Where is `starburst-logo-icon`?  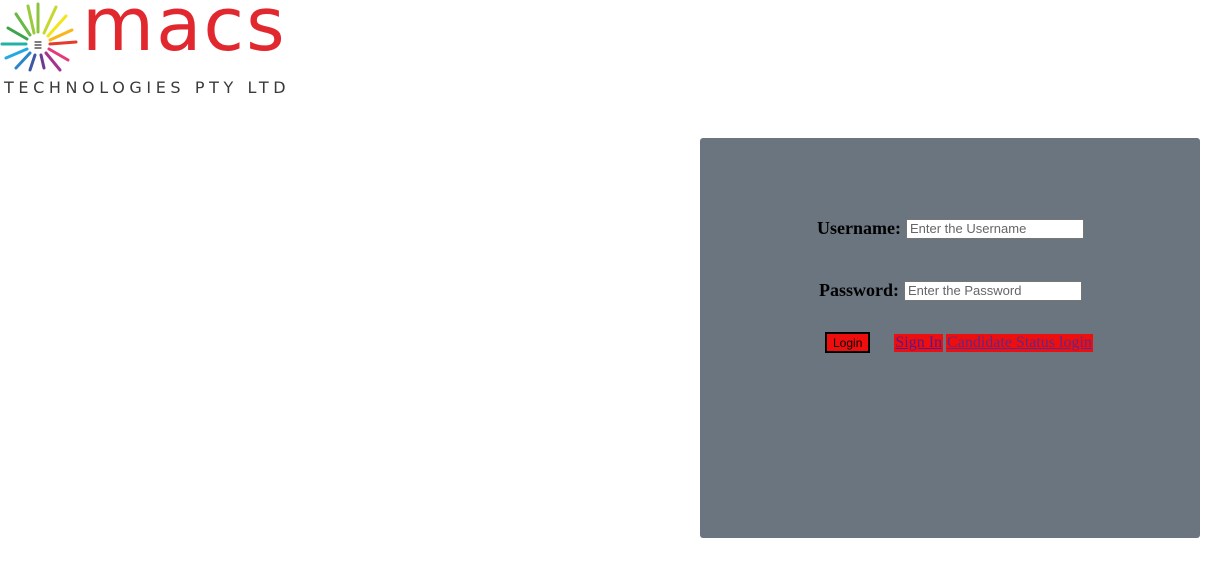 starburst-logo-icon is located at coordinates (39, 37).